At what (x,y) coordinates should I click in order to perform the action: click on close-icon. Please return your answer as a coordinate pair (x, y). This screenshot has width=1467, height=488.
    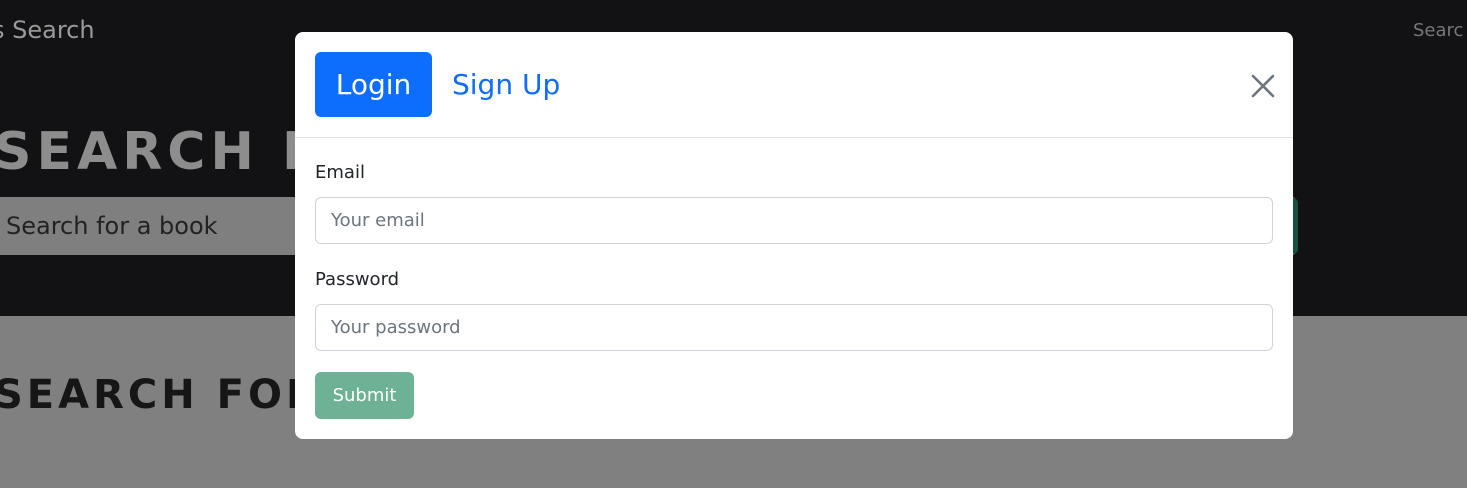
    Looking at the image, I should click on (1263, 86).